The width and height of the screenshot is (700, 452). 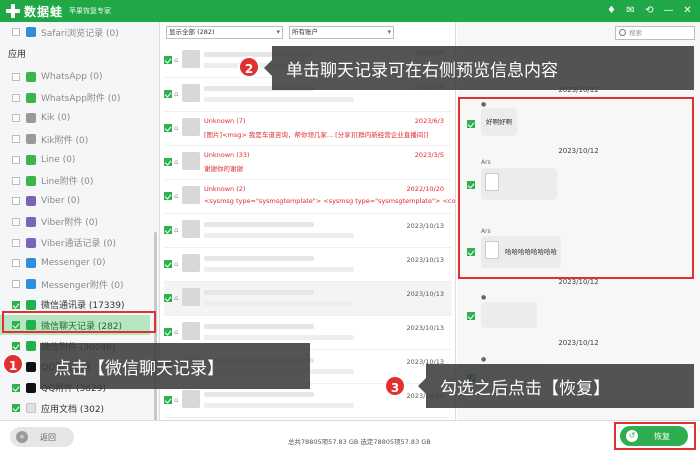 I want to click on wechat-icon, so click(x=31, y=304).